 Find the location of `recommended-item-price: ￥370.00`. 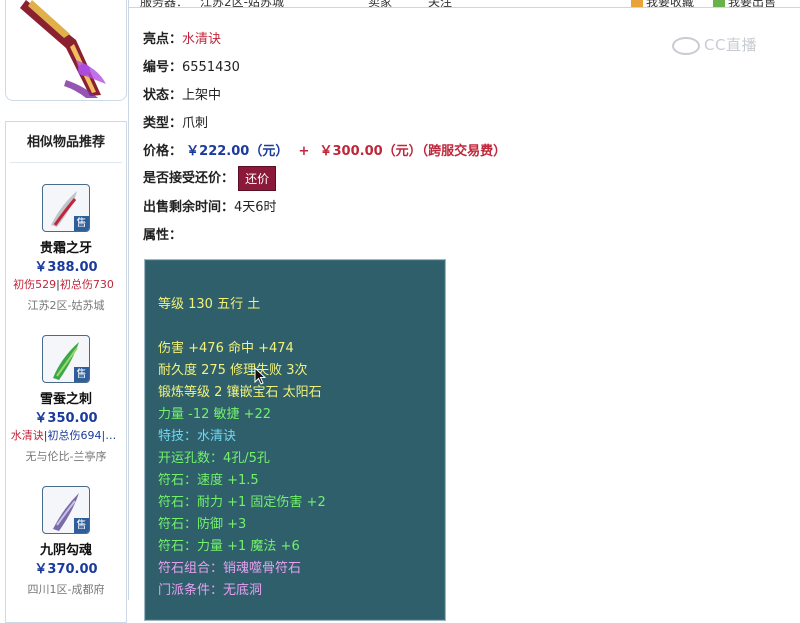

recommended-item-price: ￥370.00 is located at coordinates (66, 569).